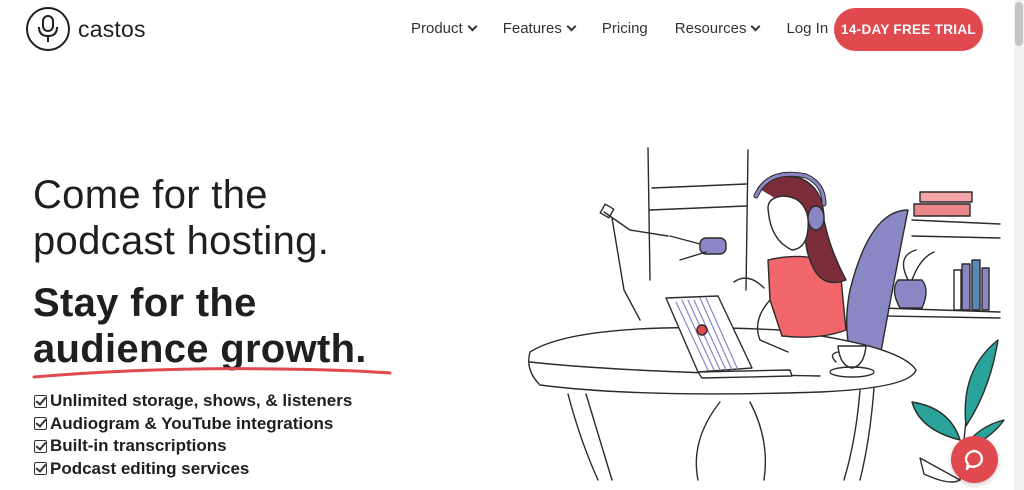 The width and height of the screenshot is (1024, 490). I want to click on nav-resources-label: Resources, so click(710, 28).